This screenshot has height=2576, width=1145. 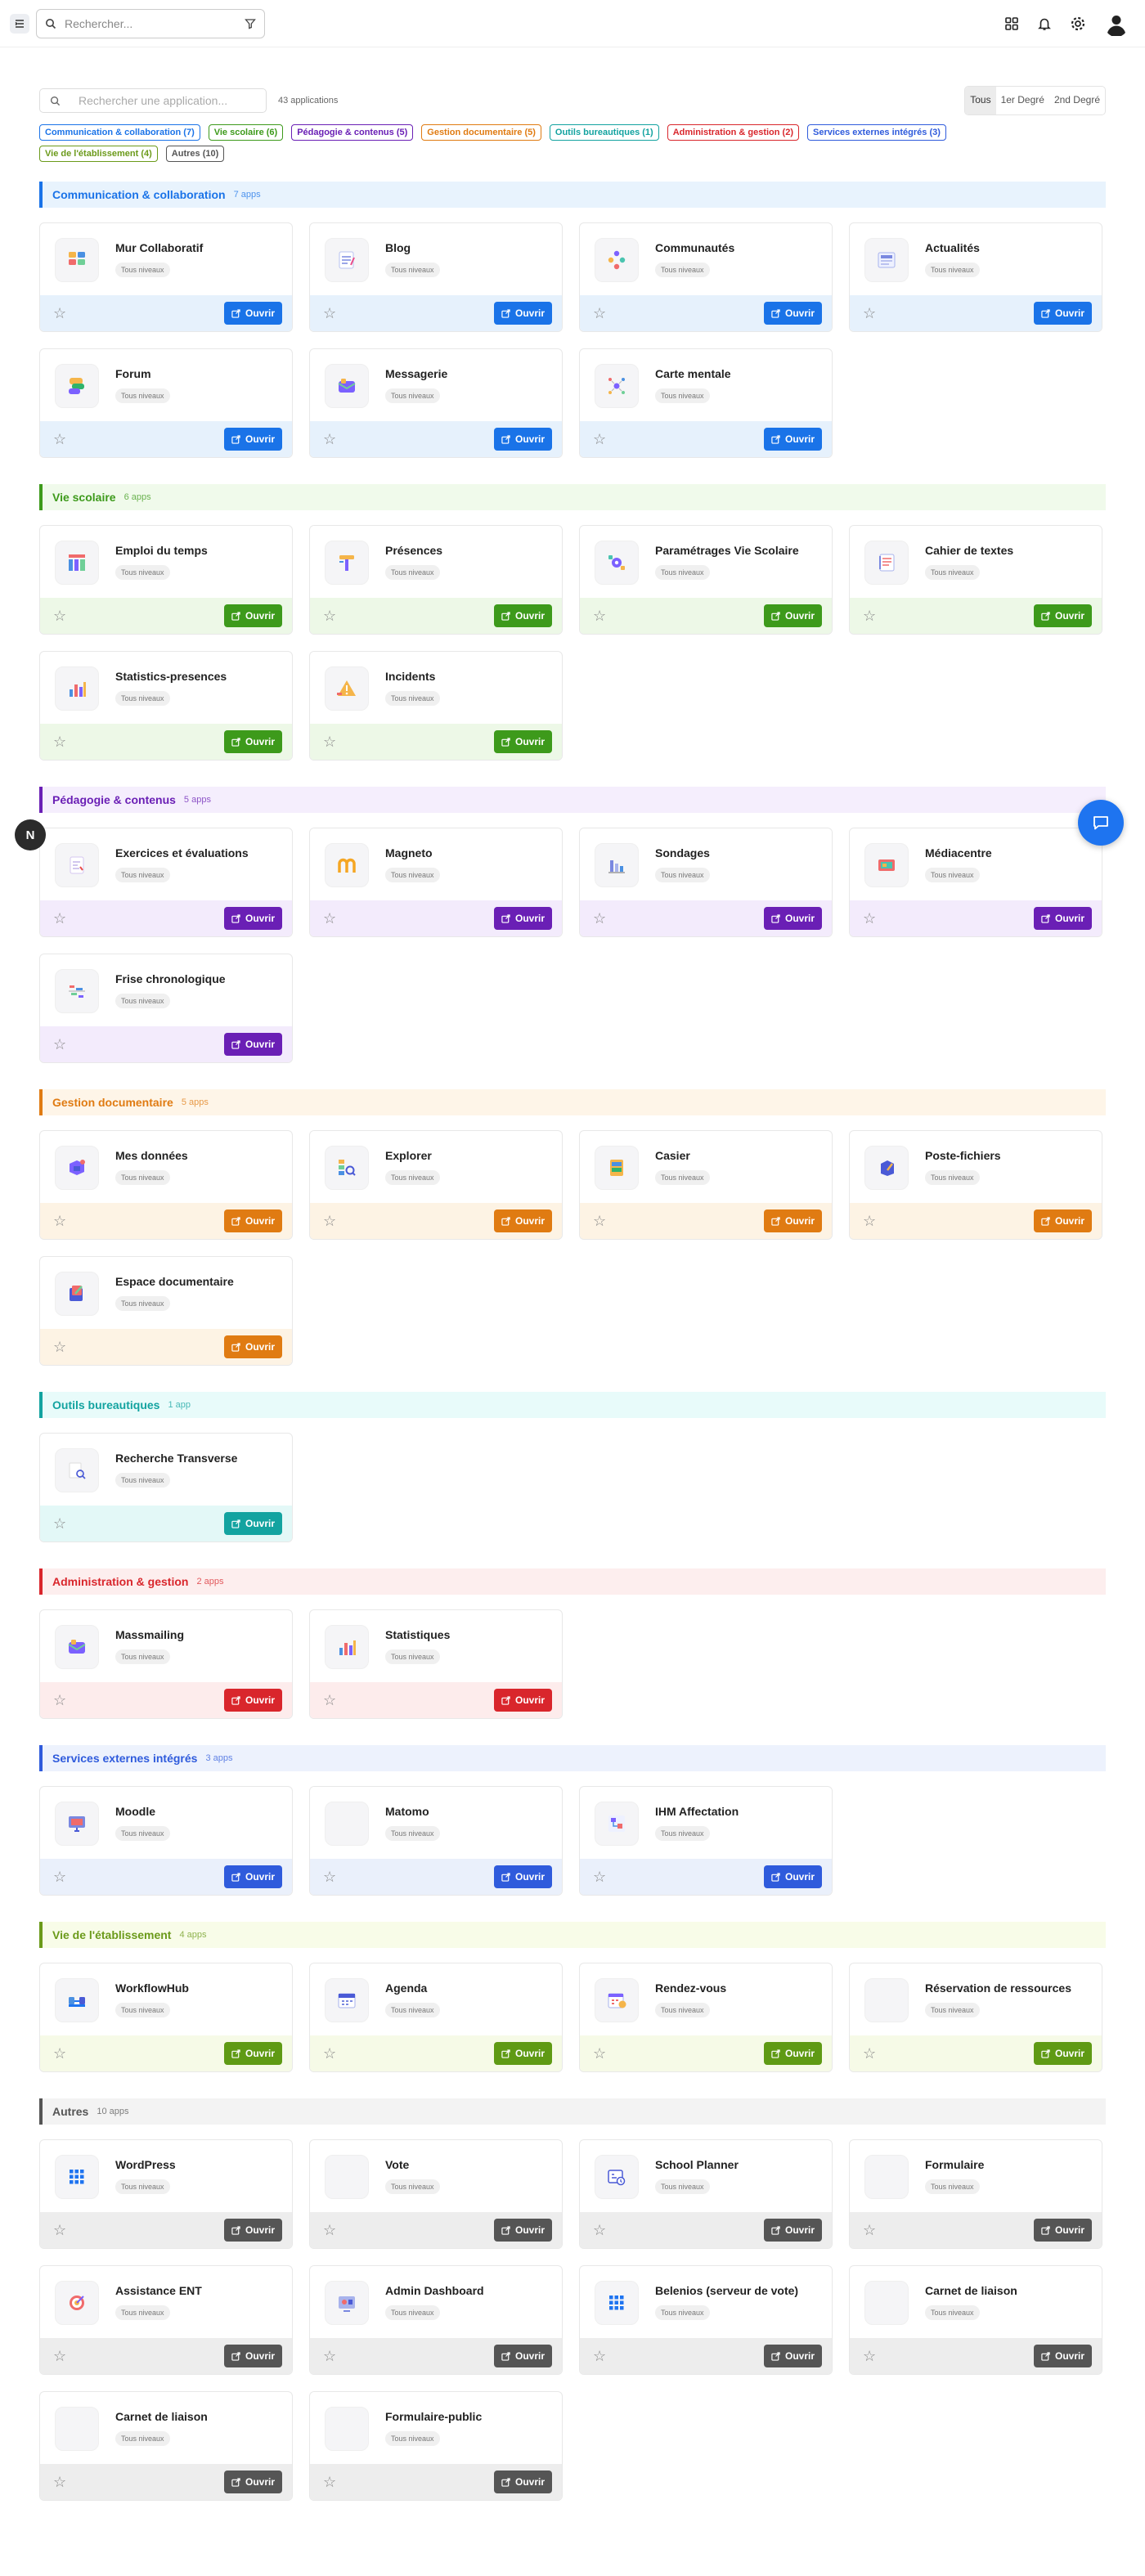 What do you see at coordinates (1078, 24) in the screenshot?
I see `settings-gear-icon` at bounding box center [1078, 24].